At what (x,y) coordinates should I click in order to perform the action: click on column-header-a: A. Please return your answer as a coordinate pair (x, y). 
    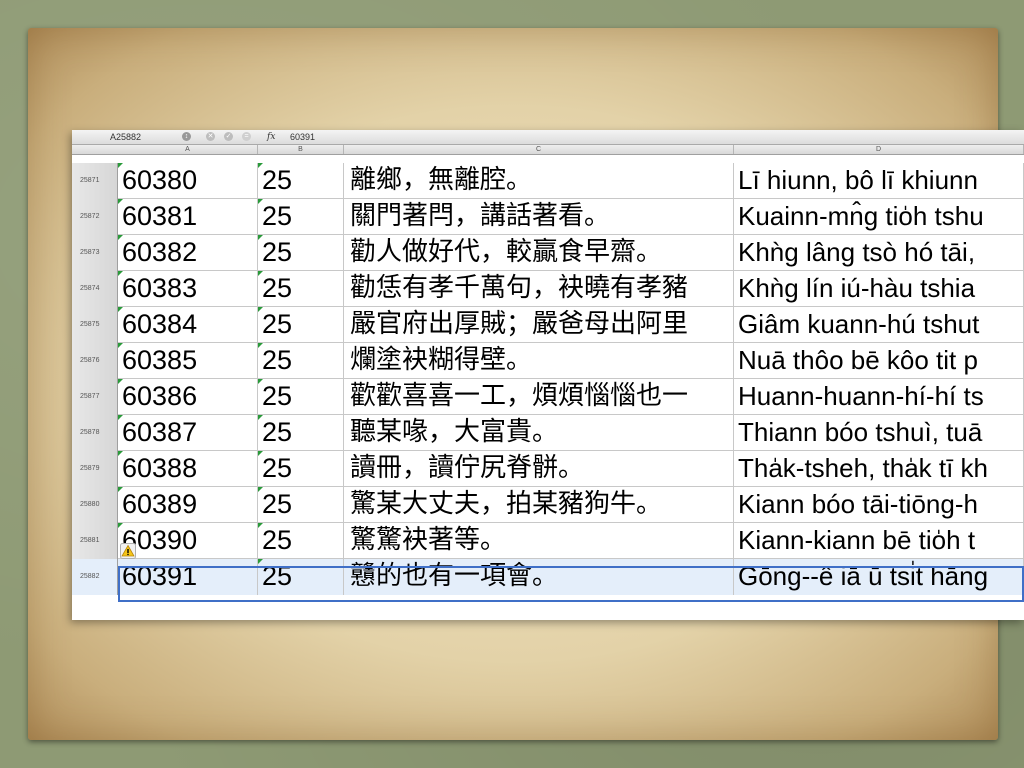
    Looking at the image, I should click on (188, 149).